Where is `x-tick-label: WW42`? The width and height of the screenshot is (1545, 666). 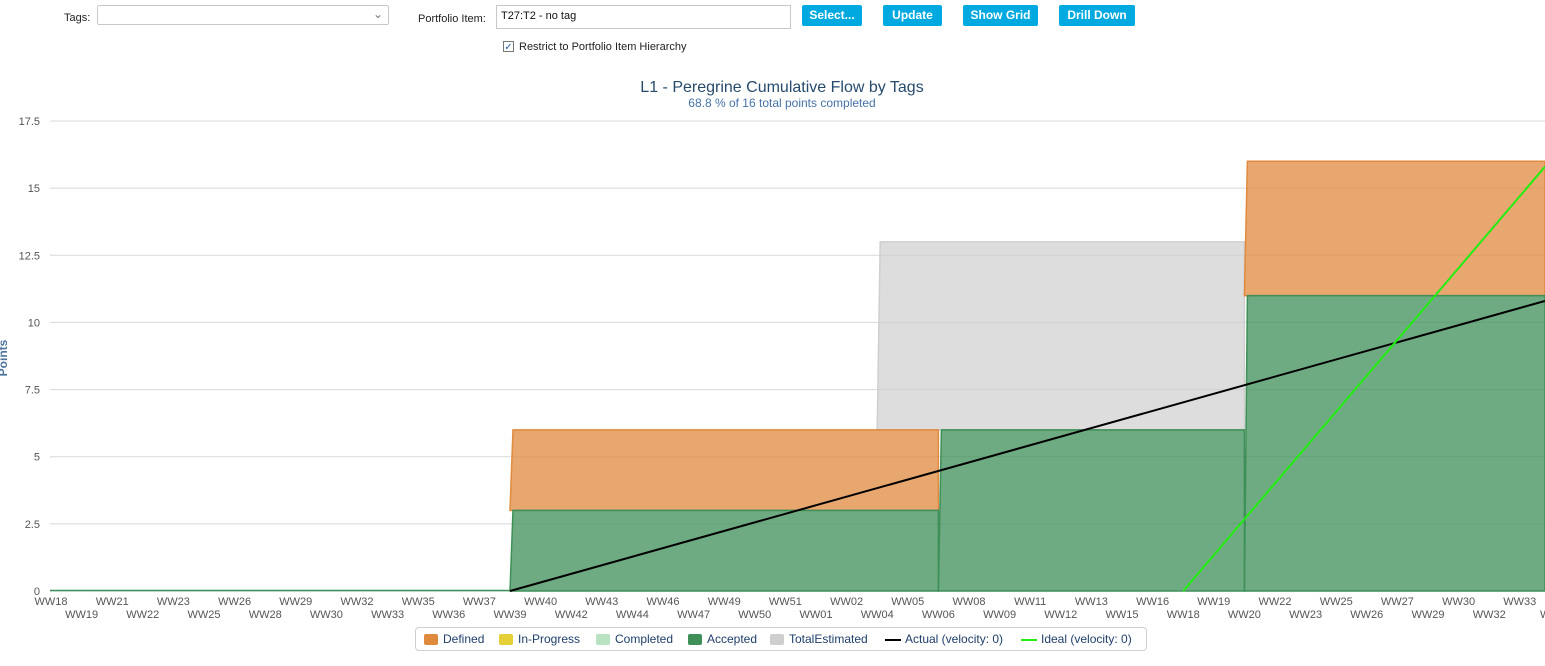 x-tick-label: WW42 is located at coordinates (571, 615).